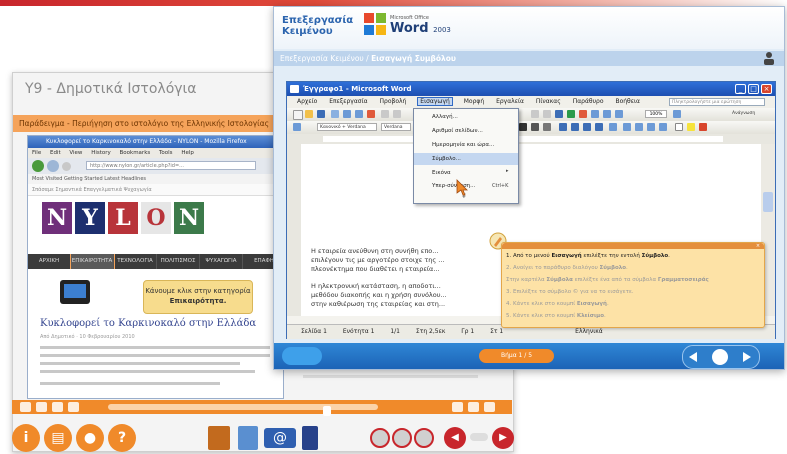 This screenshot has height=454, width=787. What do you see at coordinates (58, 438) in the screenshot?
I see `book-icon: ▤` at bounding box center [58, 438].